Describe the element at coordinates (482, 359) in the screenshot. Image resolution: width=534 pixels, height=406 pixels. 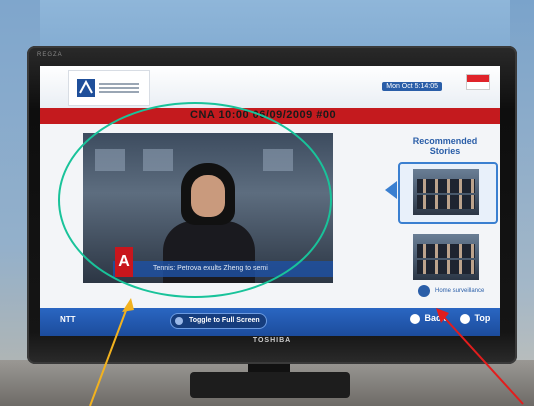
I see `arrow-right-line` at that location.